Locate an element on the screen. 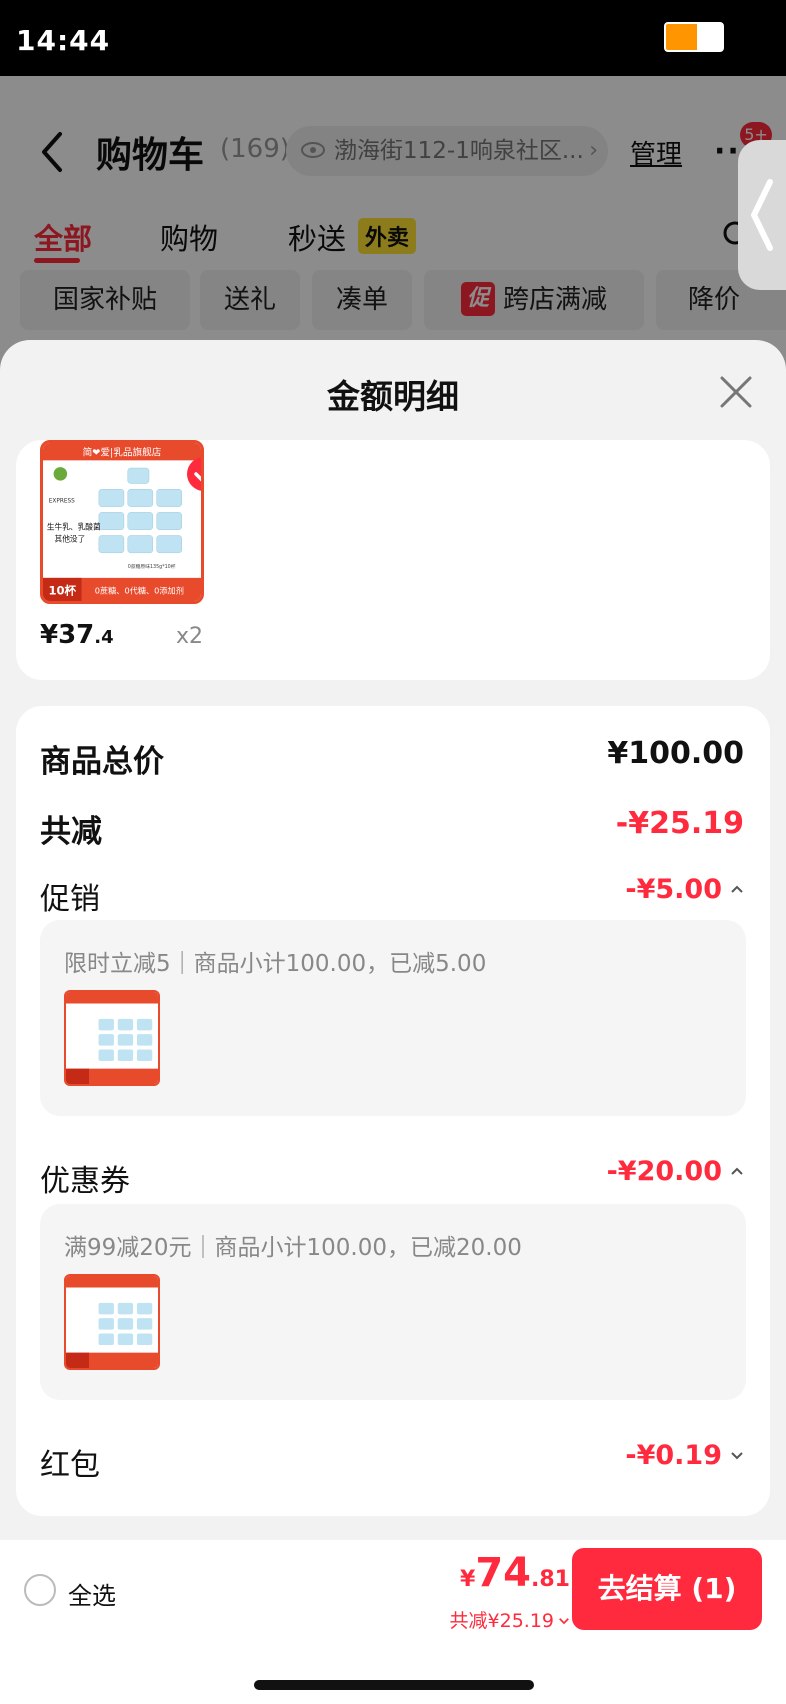 This screenshot has width=786, height=1704. total-label: 商品总价 is located at coordinates (102, 762).